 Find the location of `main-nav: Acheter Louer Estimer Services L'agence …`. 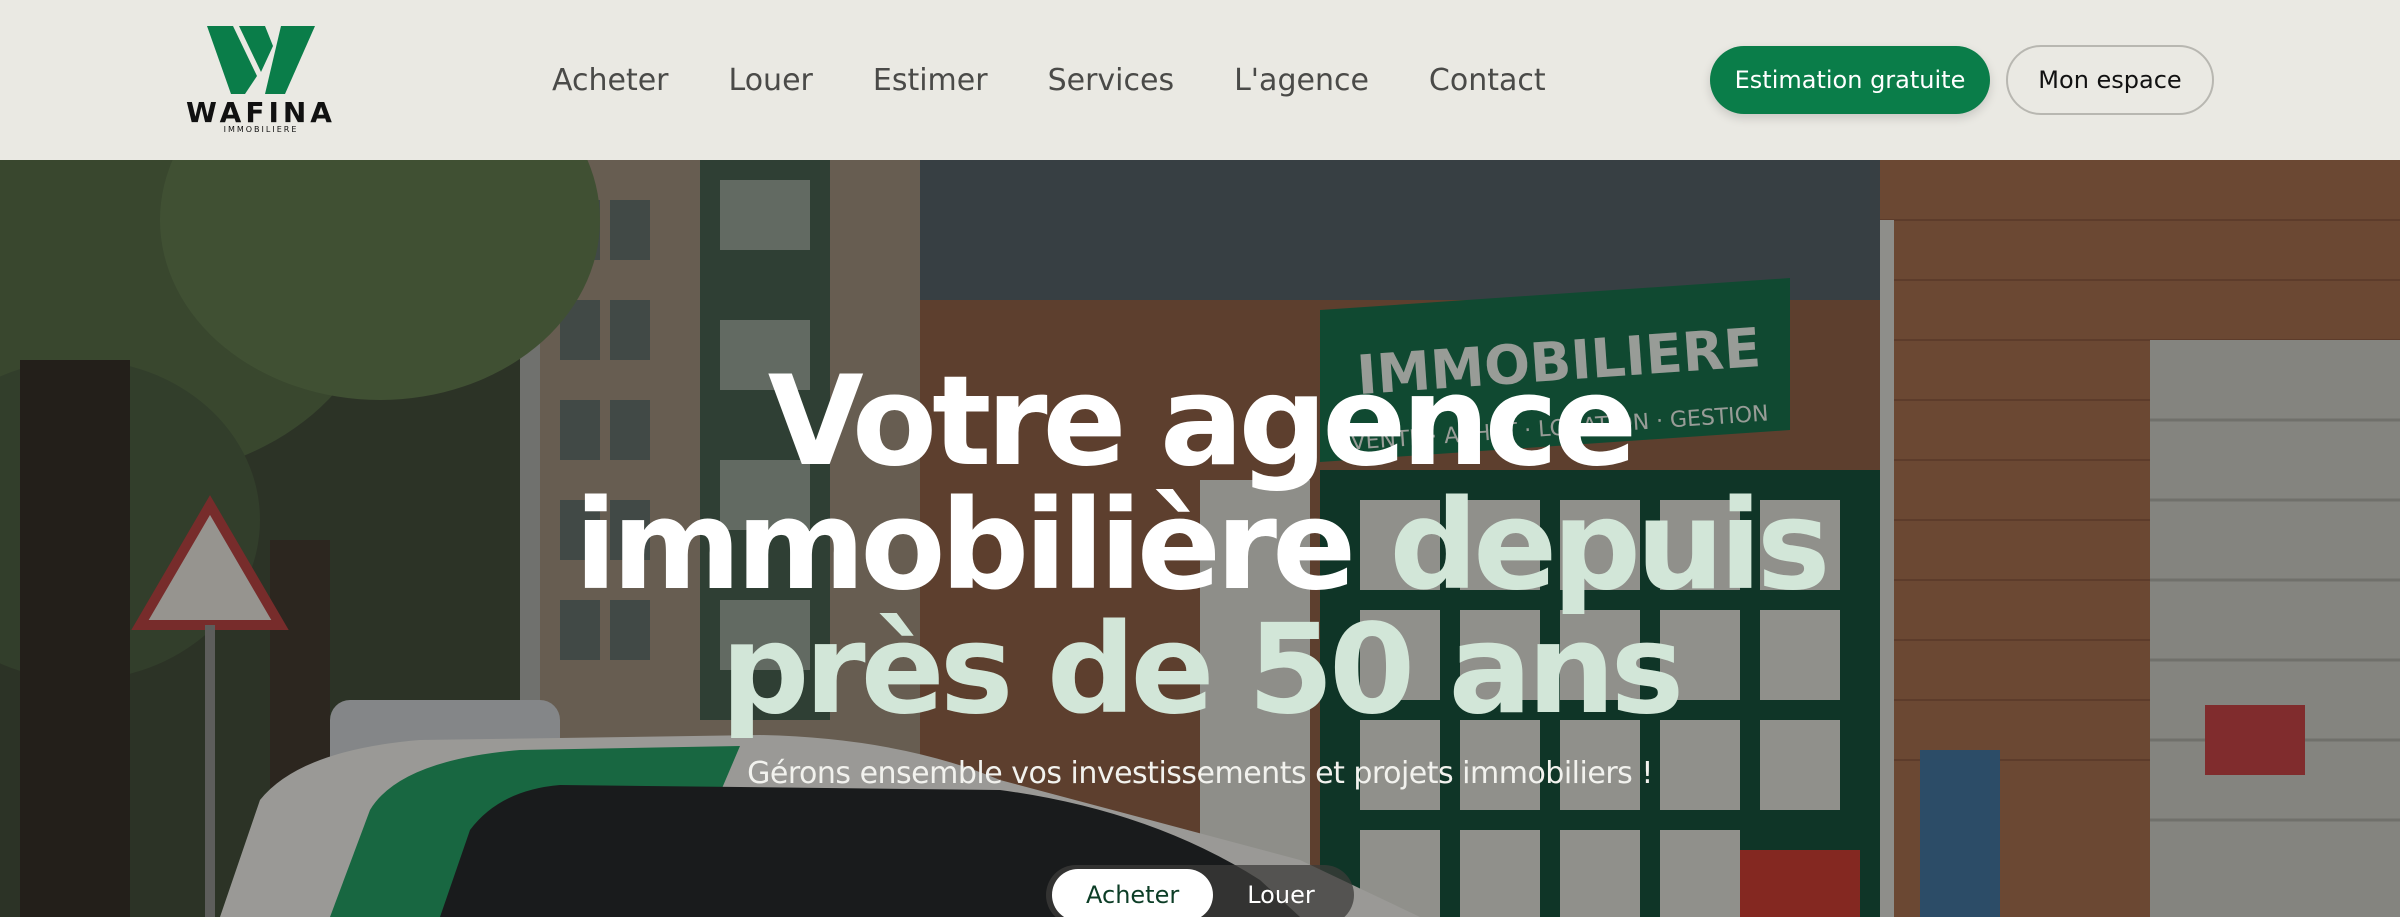

main-nav: Acheter Louer Estimer Services L'agence … is located at coordinates (1049, 80).